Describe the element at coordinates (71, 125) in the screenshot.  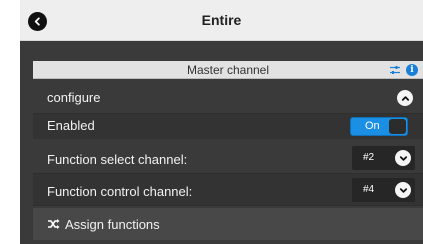
I see `enabled-label: Enabled` at that location.